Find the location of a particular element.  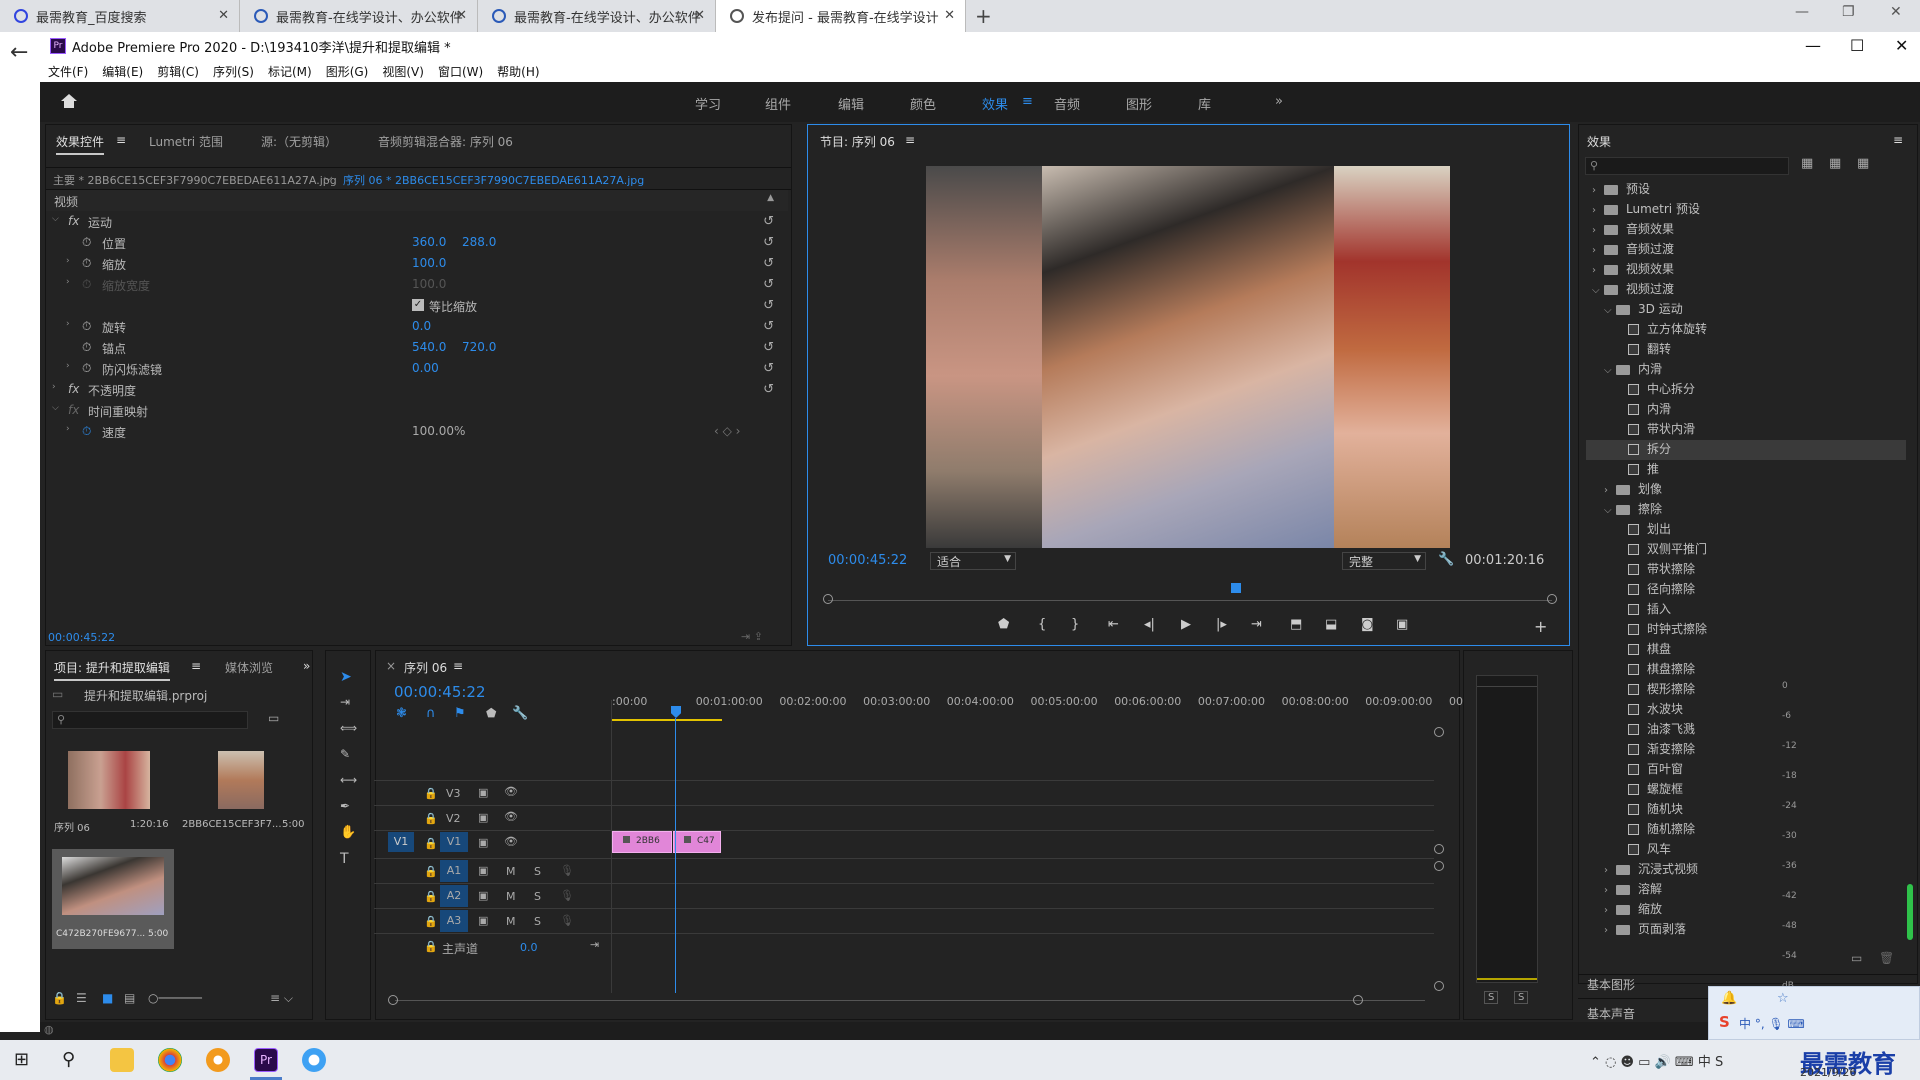

menu-marker: 标记(M) is located at coordinates (290, 71).